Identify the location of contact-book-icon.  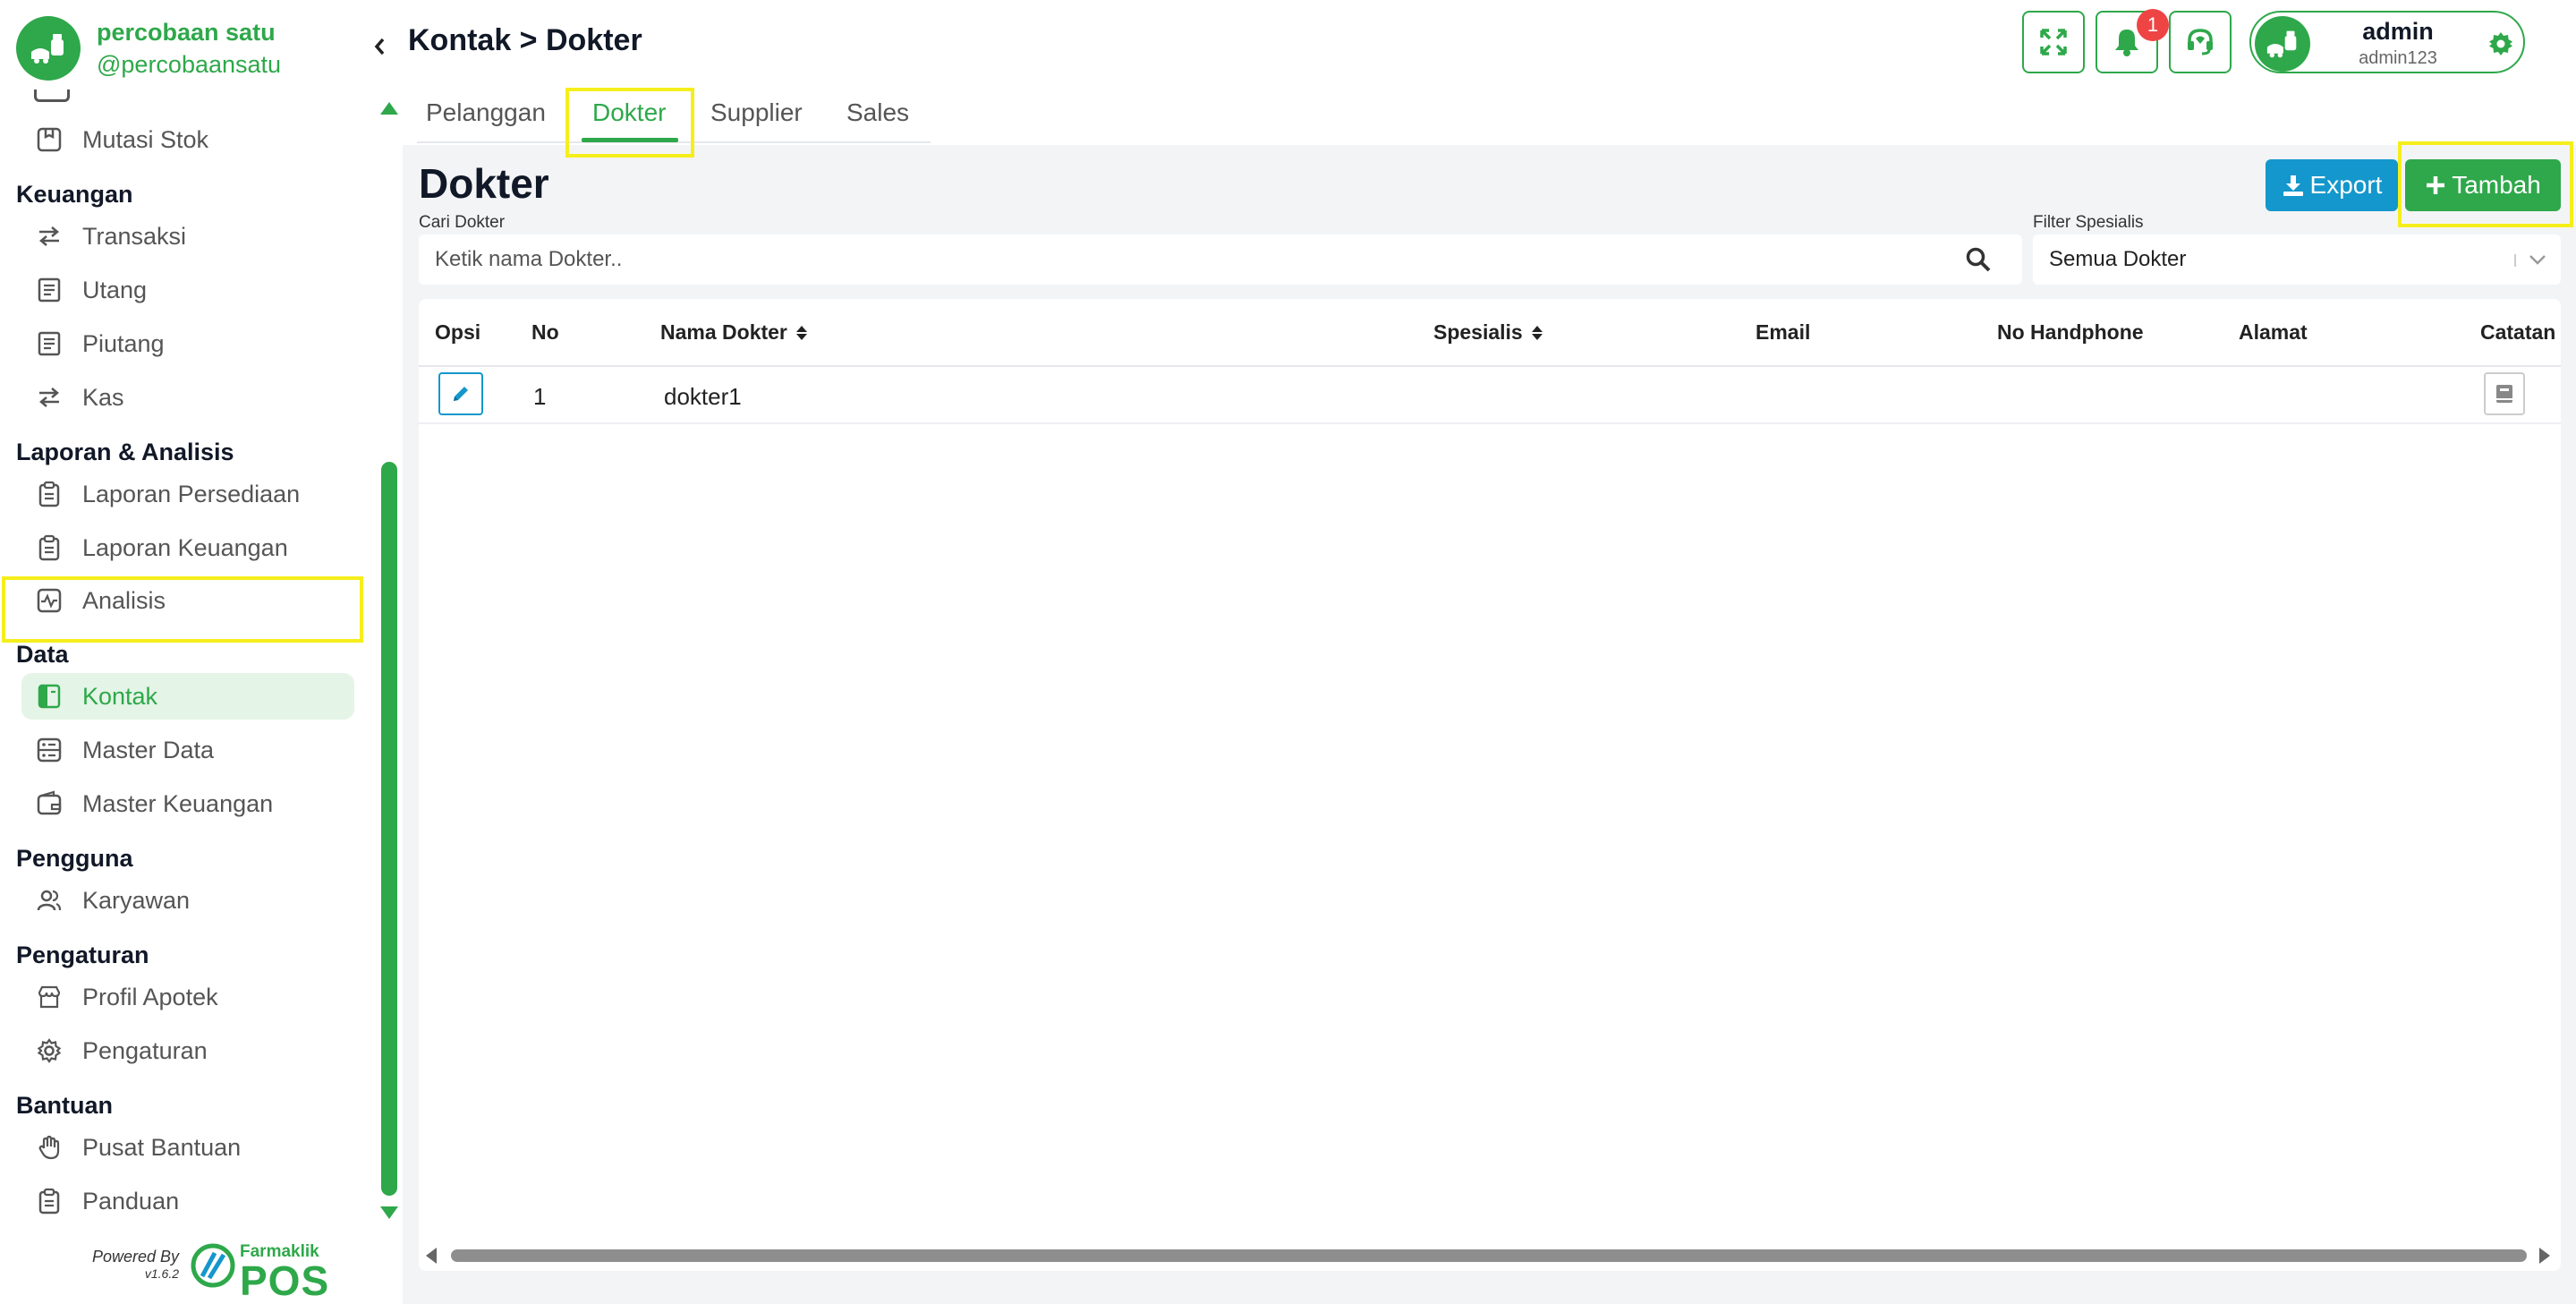
(49, 696).